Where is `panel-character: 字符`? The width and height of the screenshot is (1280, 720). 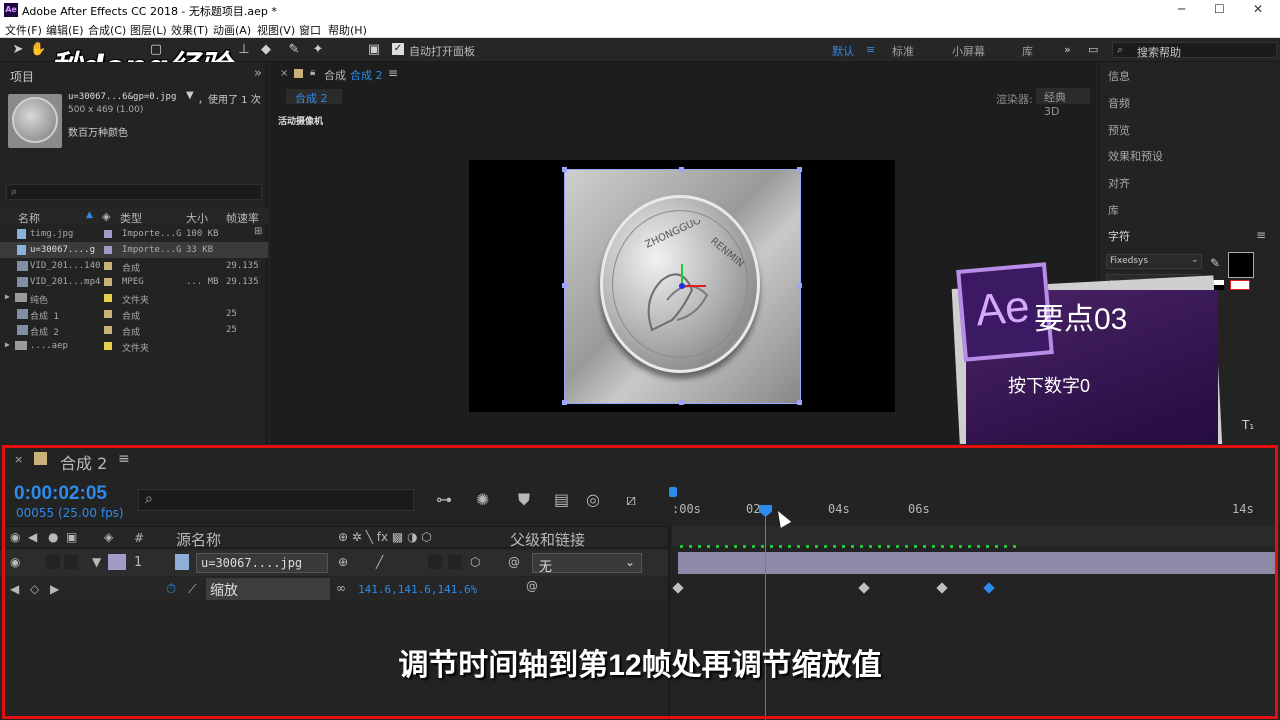
panel-character: 字符 is located at coordinates (1119, 236).